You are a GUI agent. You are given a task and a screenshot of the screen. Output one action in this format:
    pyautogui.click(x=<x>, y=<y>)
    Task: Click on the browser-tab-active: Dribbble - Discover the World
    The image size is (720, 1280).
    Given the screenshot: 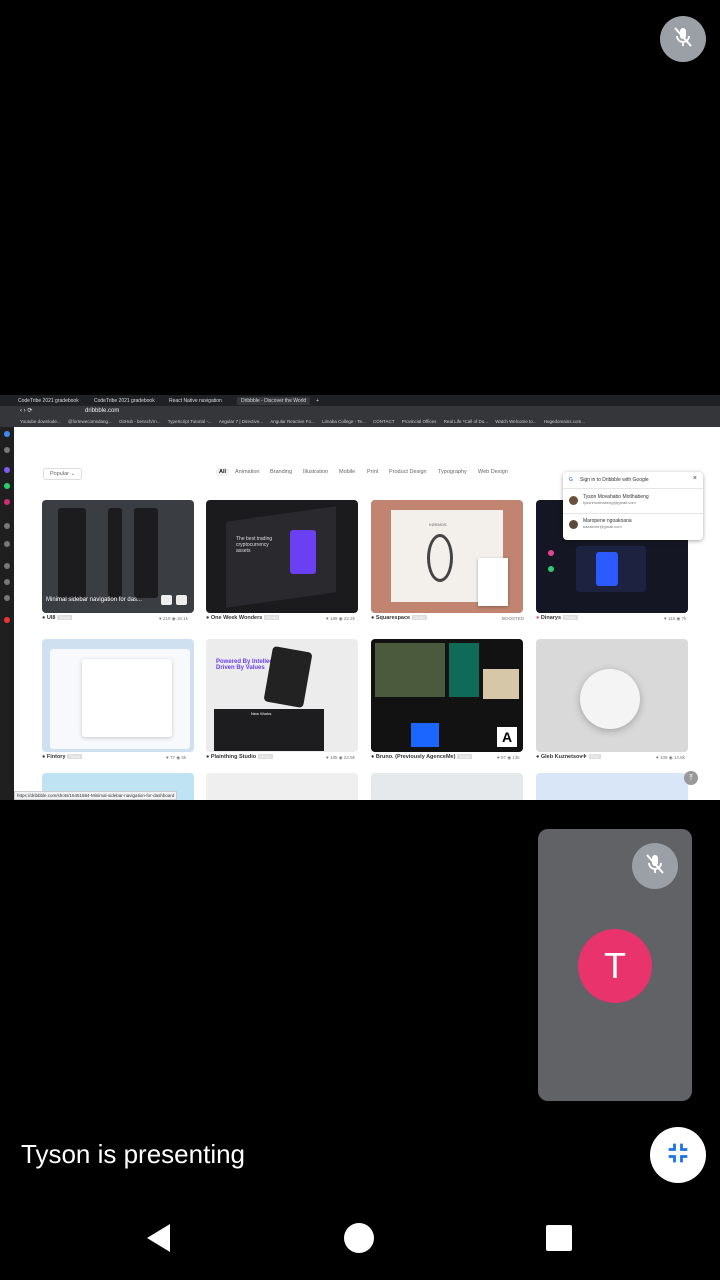 What is the action you would take?
    pyautogui.click(x=274, y=401)
    